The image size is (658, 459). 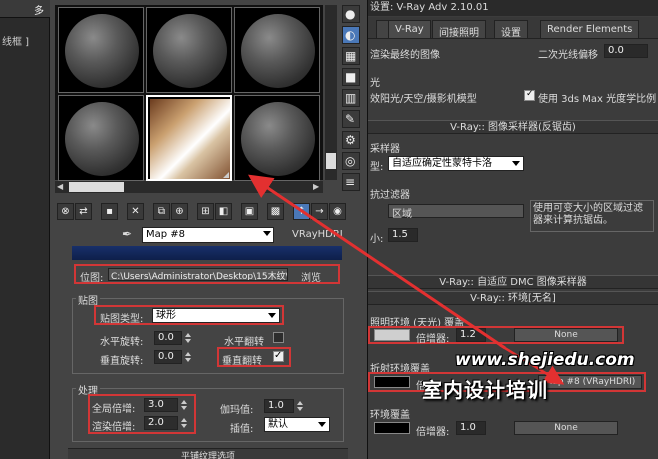 What do you see at coordinates (161, 423) in the screenshot?
I see `render-mult-input: 2.0` at bounding box center [161, 423].